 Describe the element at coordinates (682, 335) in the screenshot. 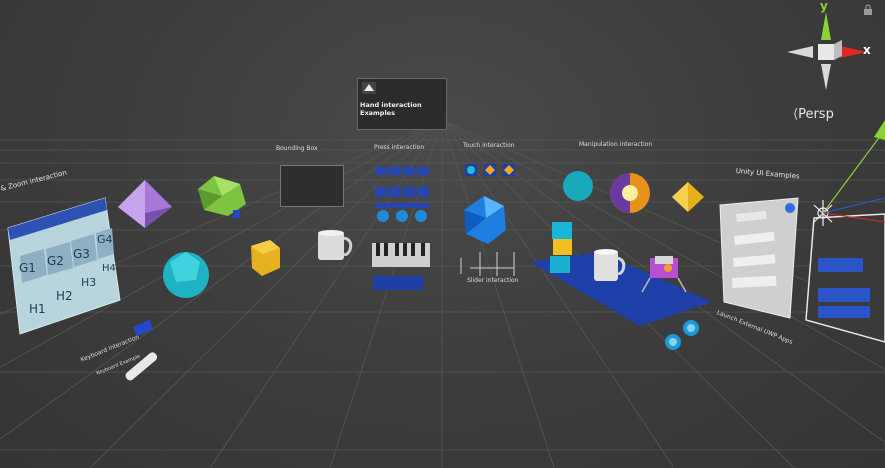

I see `launch-buttons` at that location.